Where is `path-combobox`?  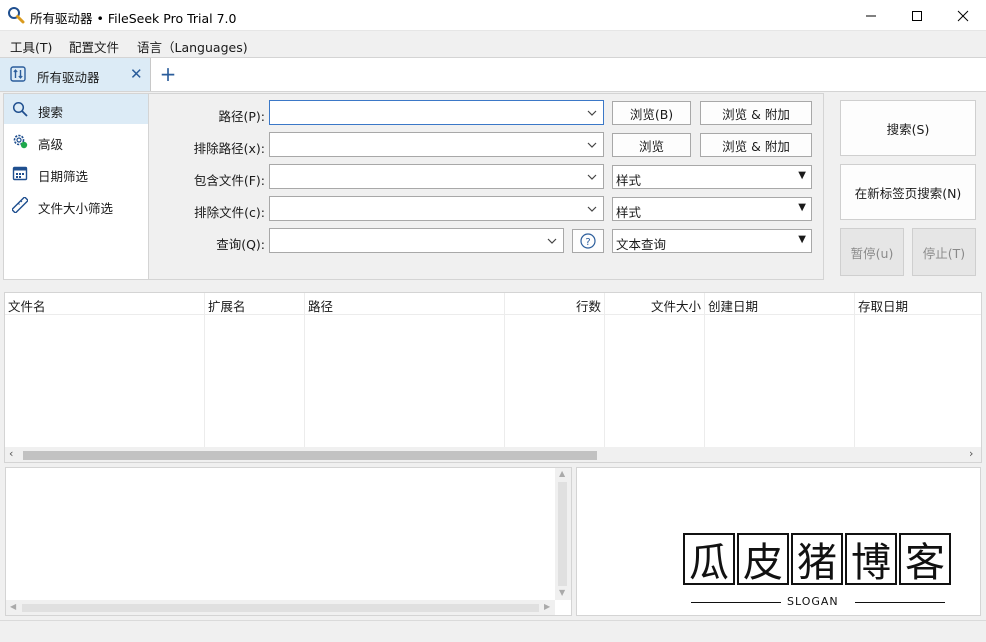 path-combobox is located at coordinates (436, 112).